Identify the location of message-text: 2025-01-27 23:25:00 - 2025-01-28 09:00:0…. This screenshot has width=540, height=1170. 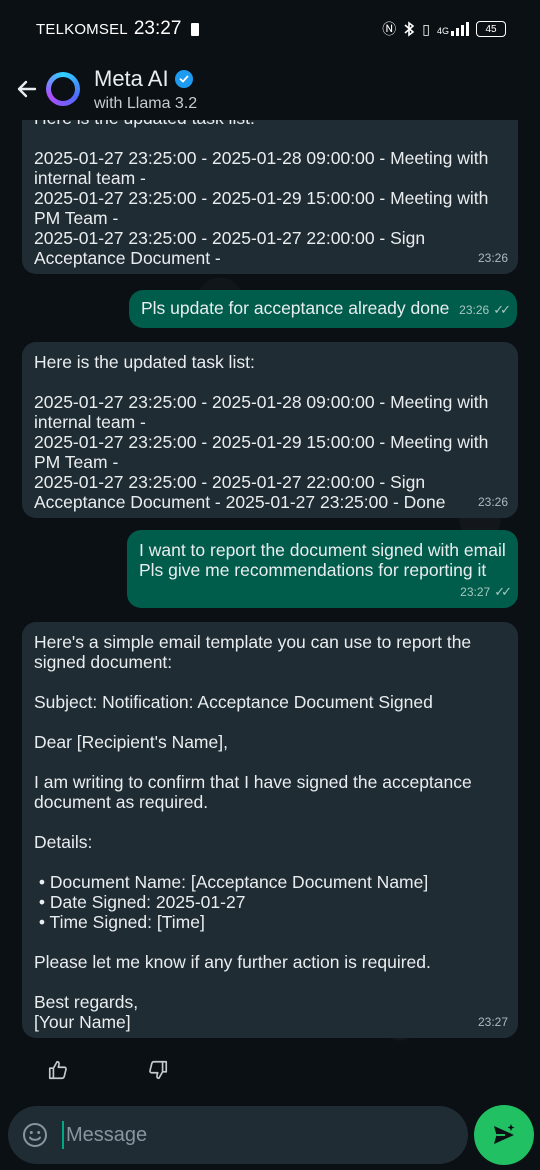
(261, 208).